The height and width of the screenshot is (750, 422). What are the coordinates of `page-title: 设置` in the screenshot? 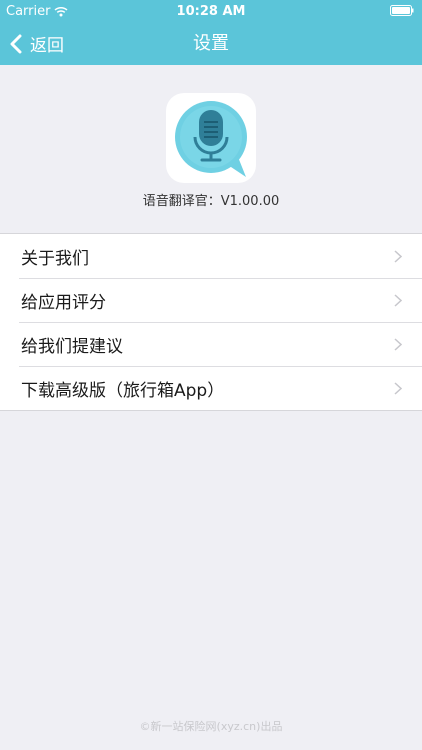 It's located at (211, 43).